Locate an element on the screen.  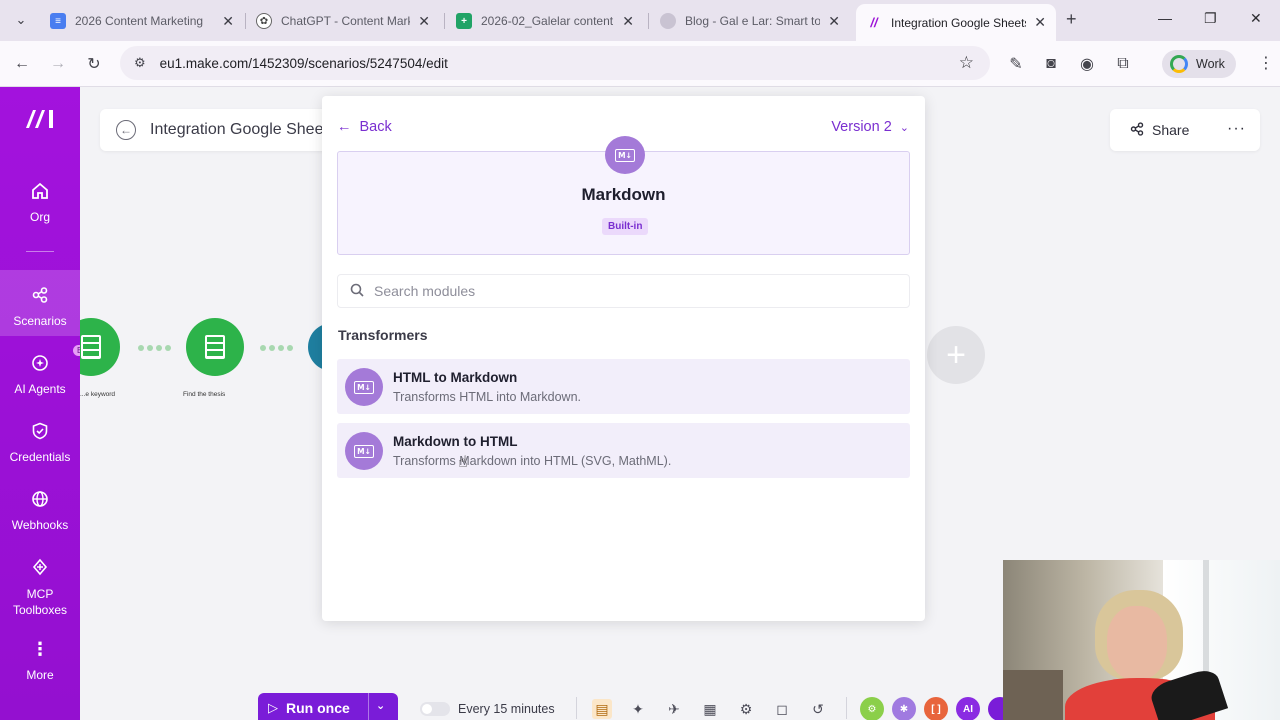
app-card: M↓ Markdown Built-in is located at coordinates (623, 195).